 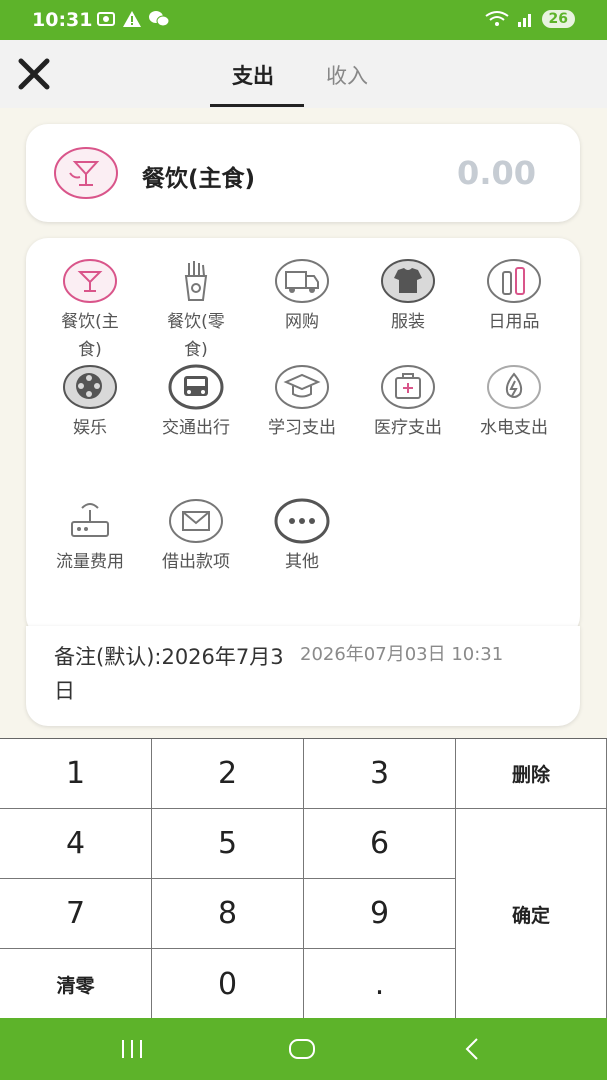 What do you see at coordinates (514, 322) in the screenshot?
I see `category-label: 日用品` at bounding box center [514, 322].